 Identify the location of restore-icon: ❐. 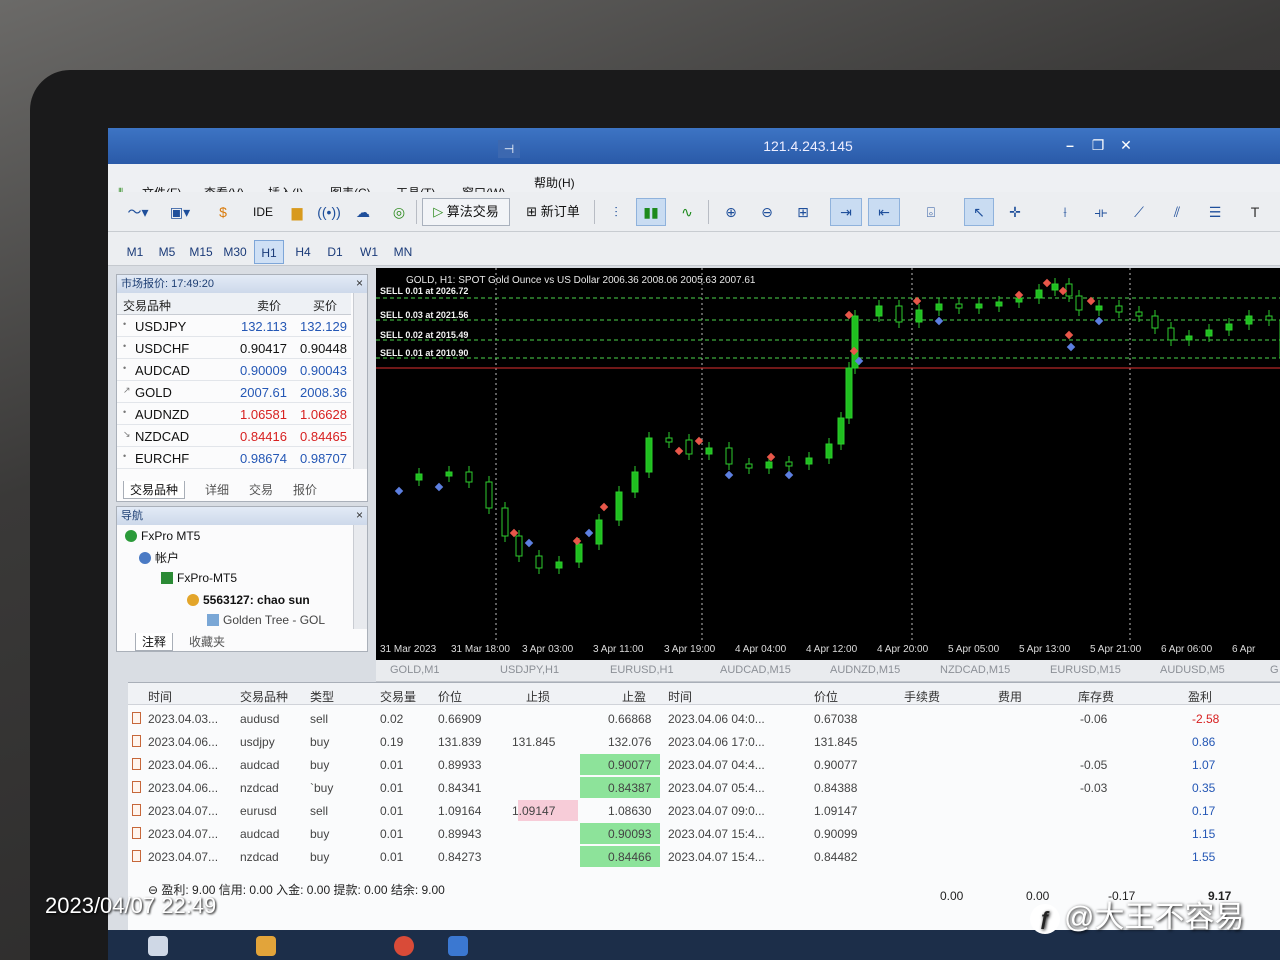
(1098, 145).